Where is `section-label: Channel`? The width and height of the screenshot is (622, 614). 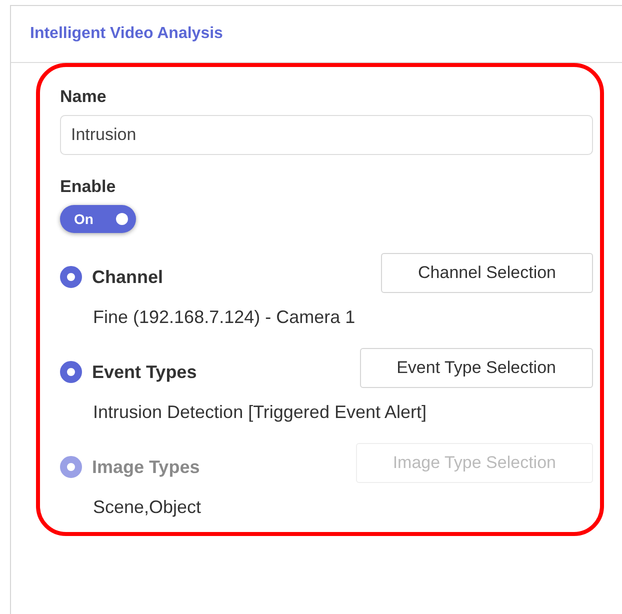 section-label: Channel is located at coordinates (128, 277).